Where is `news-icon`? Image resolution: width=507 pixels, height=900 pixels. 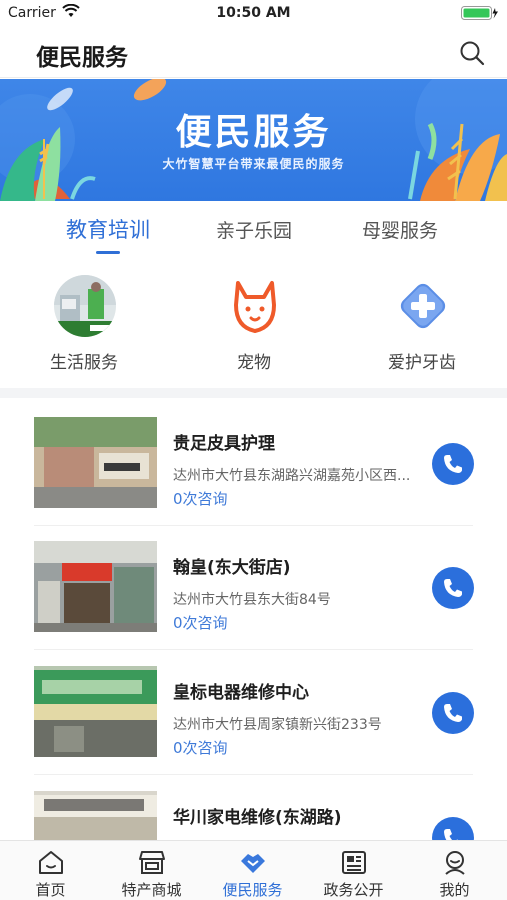 news-icon is located at coordinates (354, 862).